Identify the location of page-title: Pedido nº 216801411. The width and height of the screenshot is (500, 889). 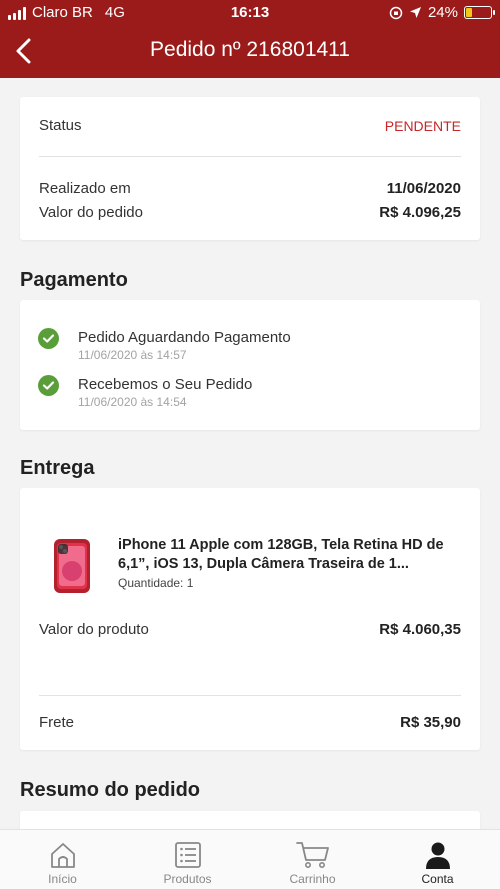
(250, 49).